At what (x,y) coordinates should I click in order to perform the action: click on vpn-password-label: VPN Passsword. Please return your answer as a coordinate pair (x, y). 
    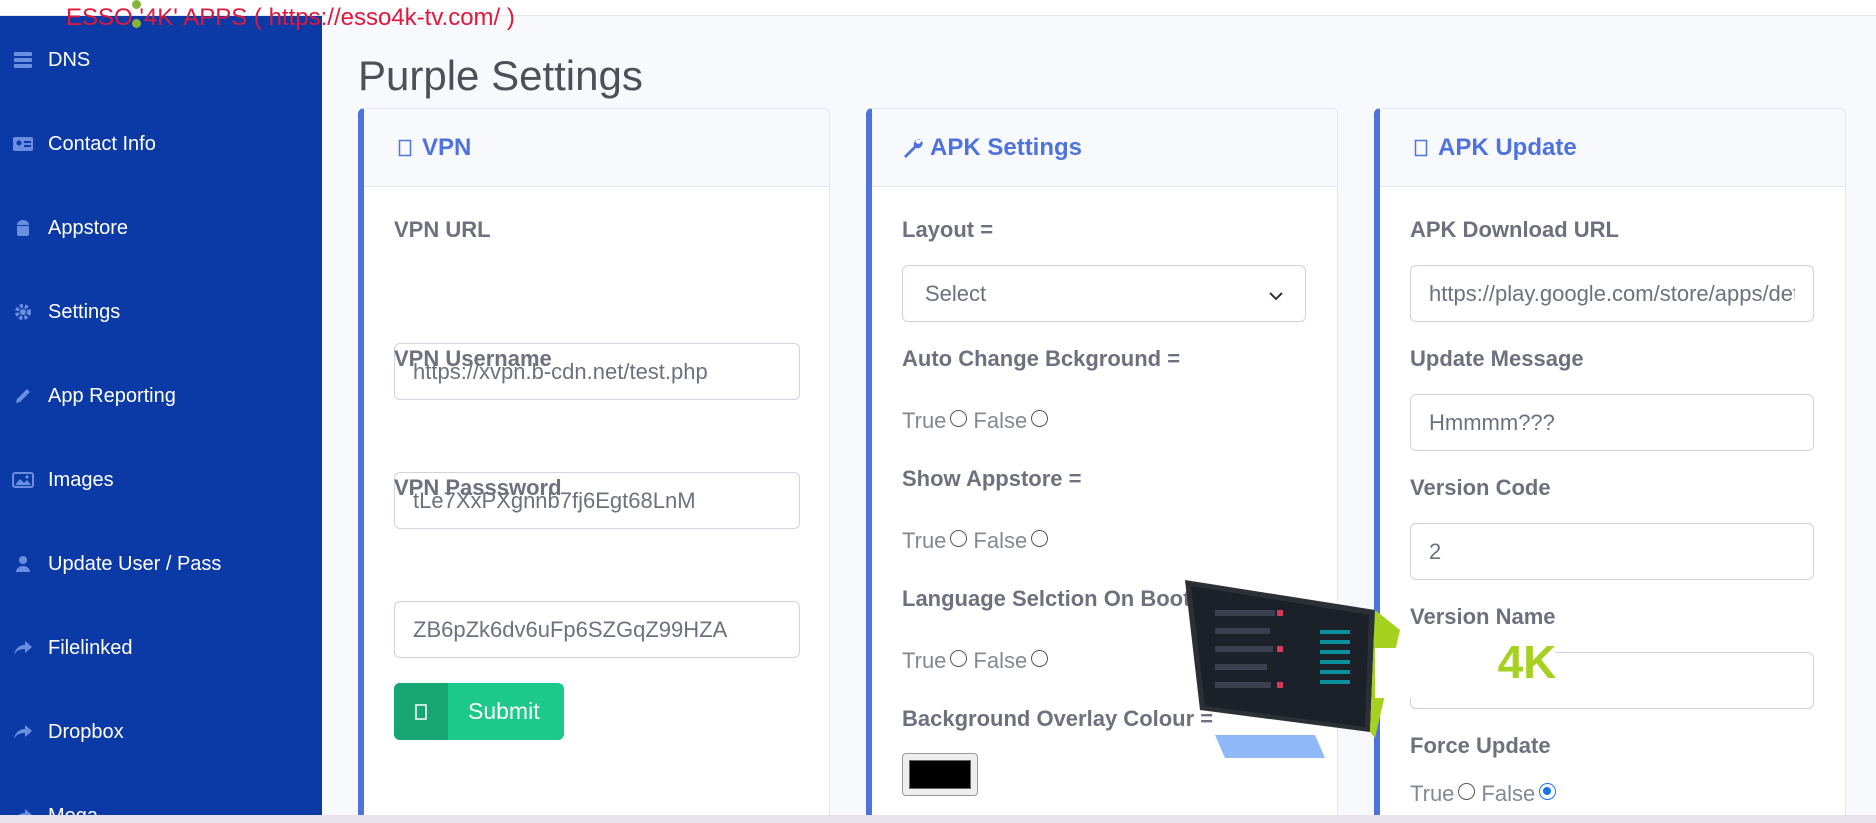
    Looking at the image, I should click on (478, 487).